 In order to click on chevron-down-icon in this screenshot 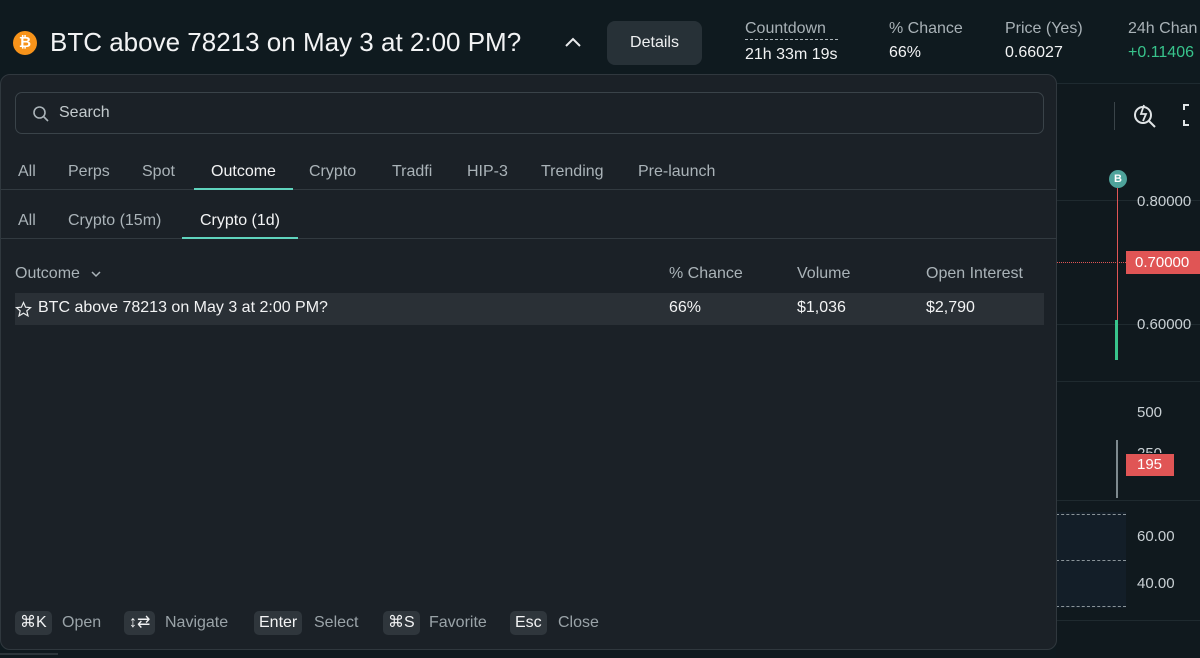, I will do `click(96, 274)`.